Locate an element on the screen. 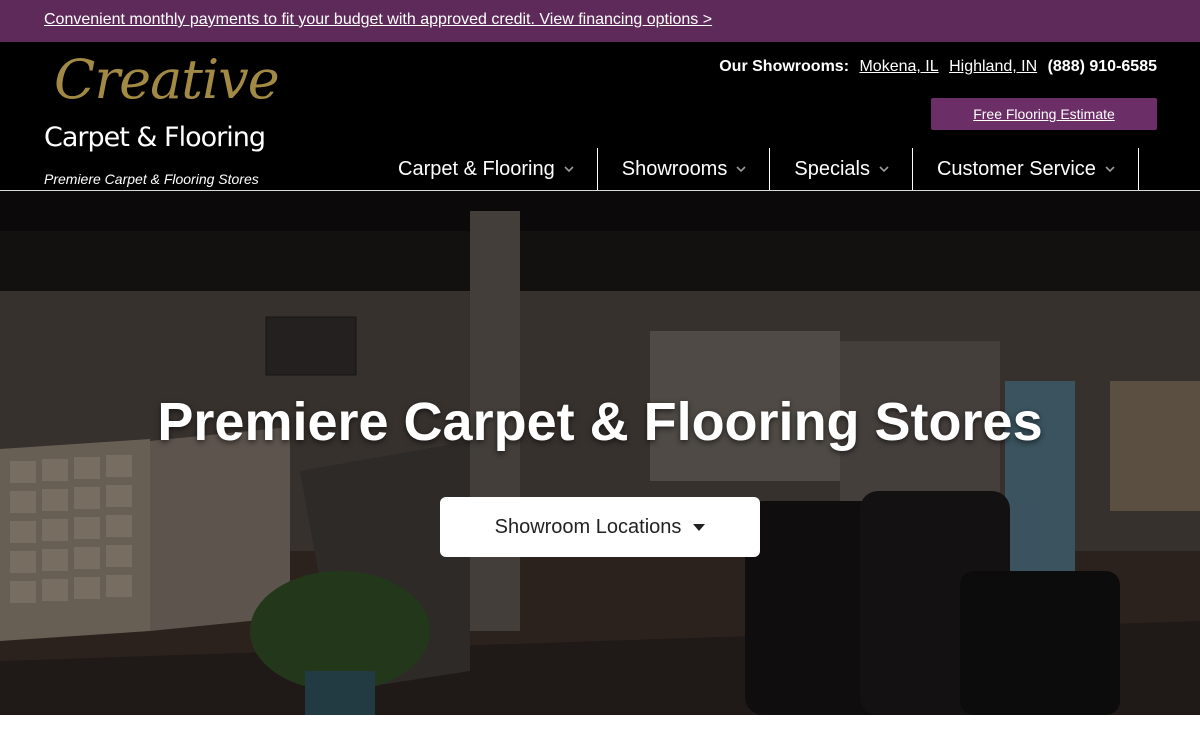  logo-tagline: Premiere Carpet & Flooring Stores is located at coordinates (151, 179).